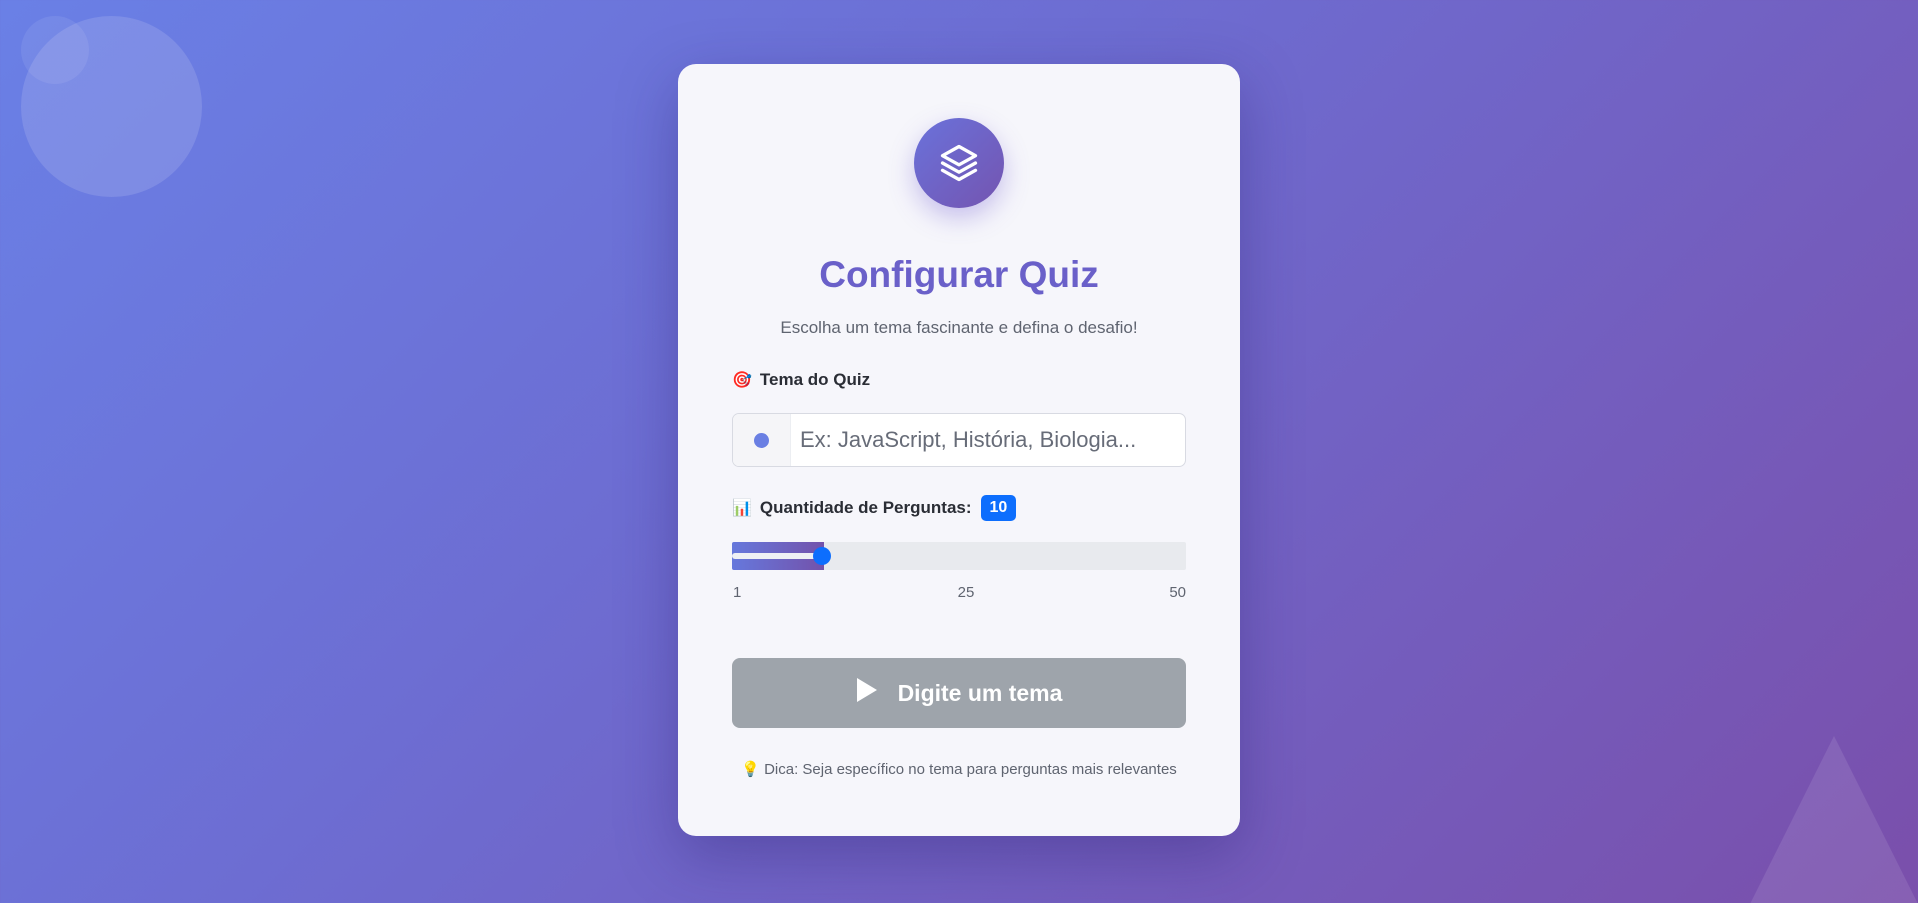 This screenshot has width=1918, height=903. I want to click on slider-mid-label: 25, so click(966, 592).